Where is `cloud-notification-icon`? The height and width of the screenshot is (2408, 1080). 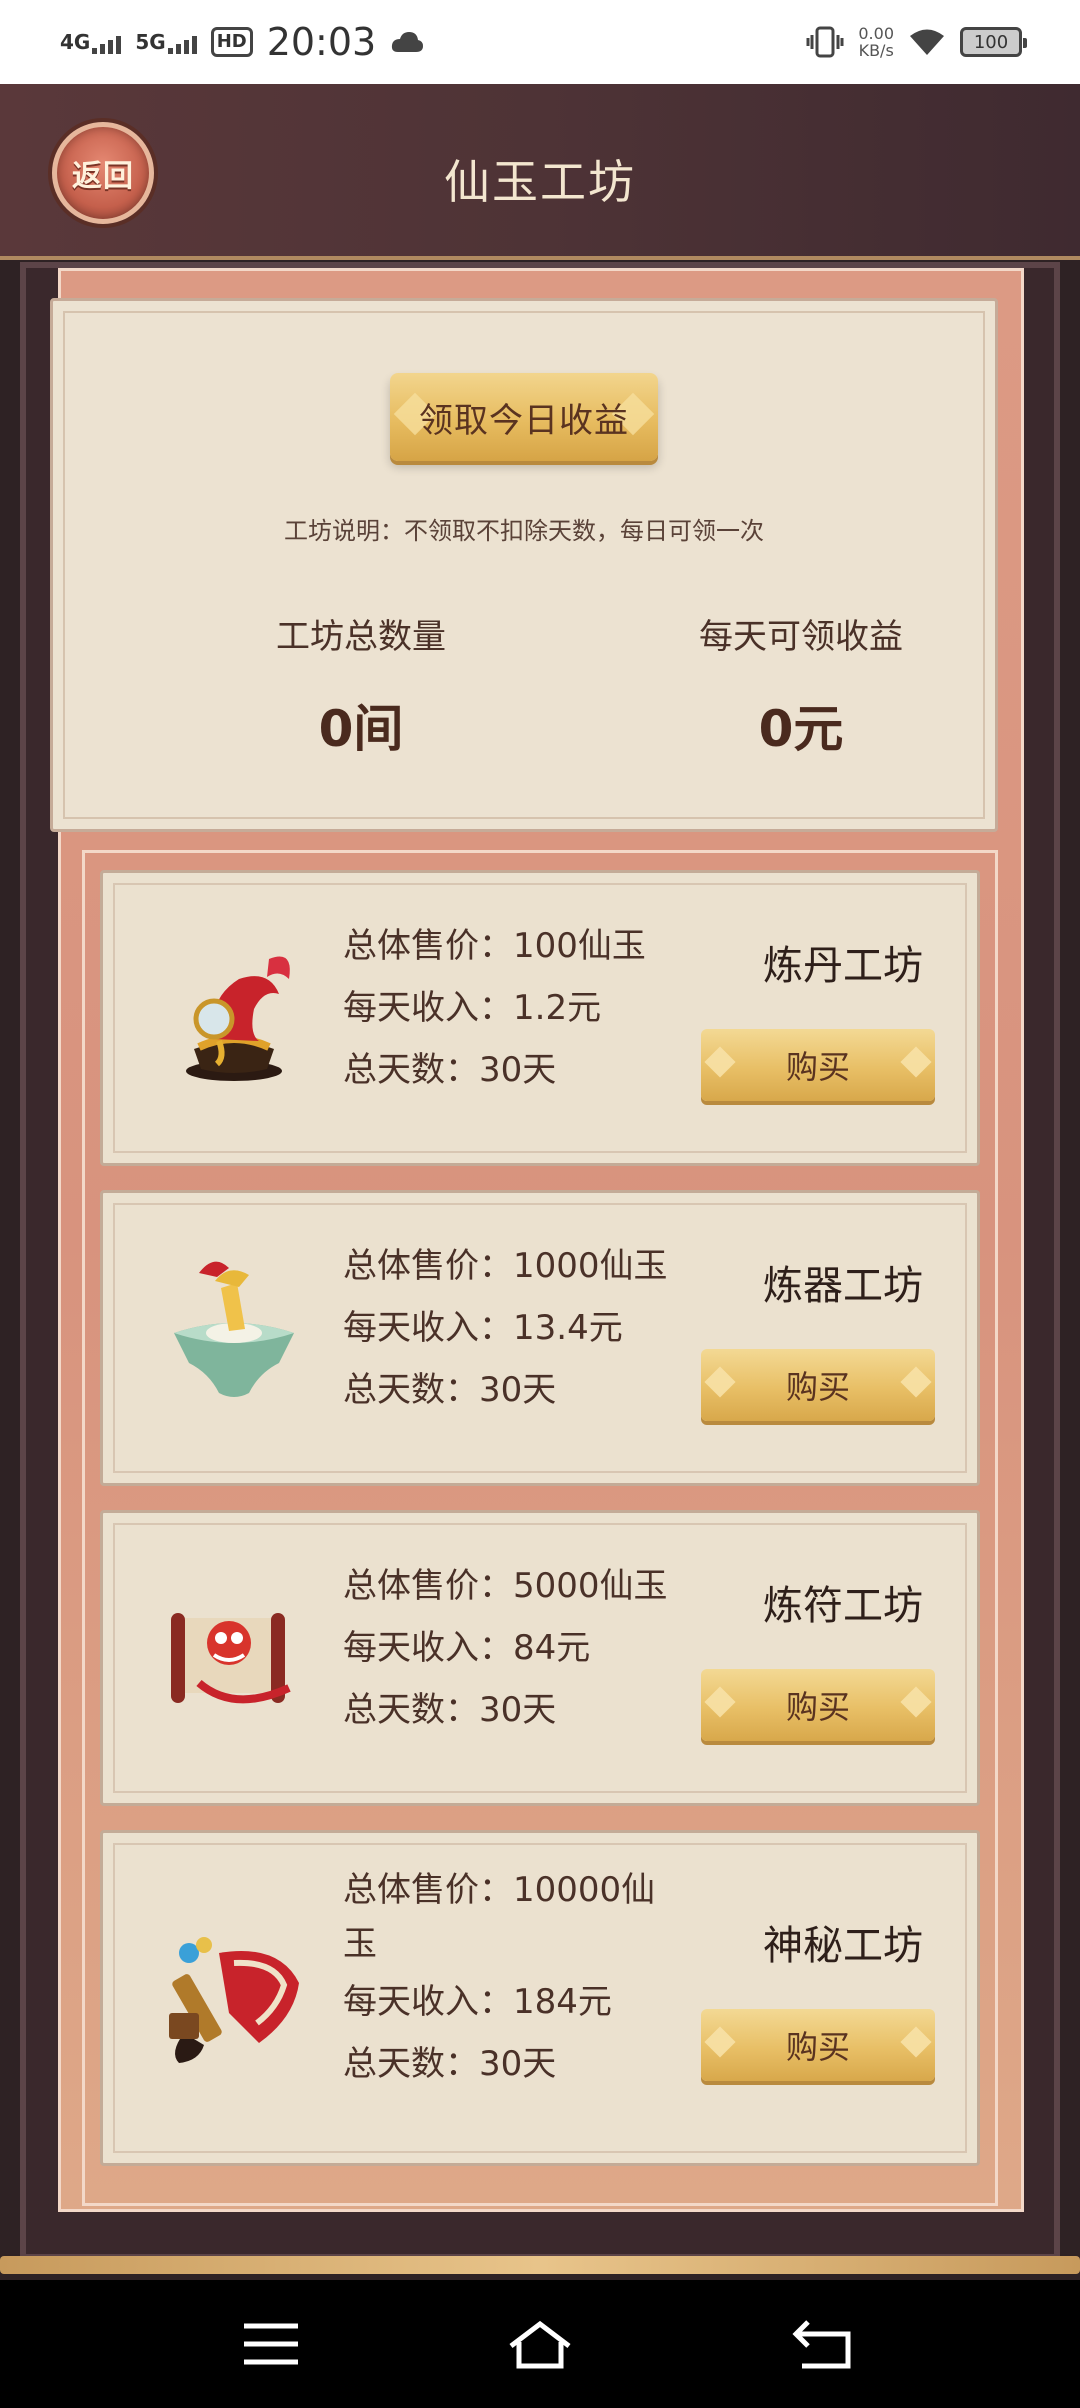
cloud-notification-icon is located at coordinates (408, 42).